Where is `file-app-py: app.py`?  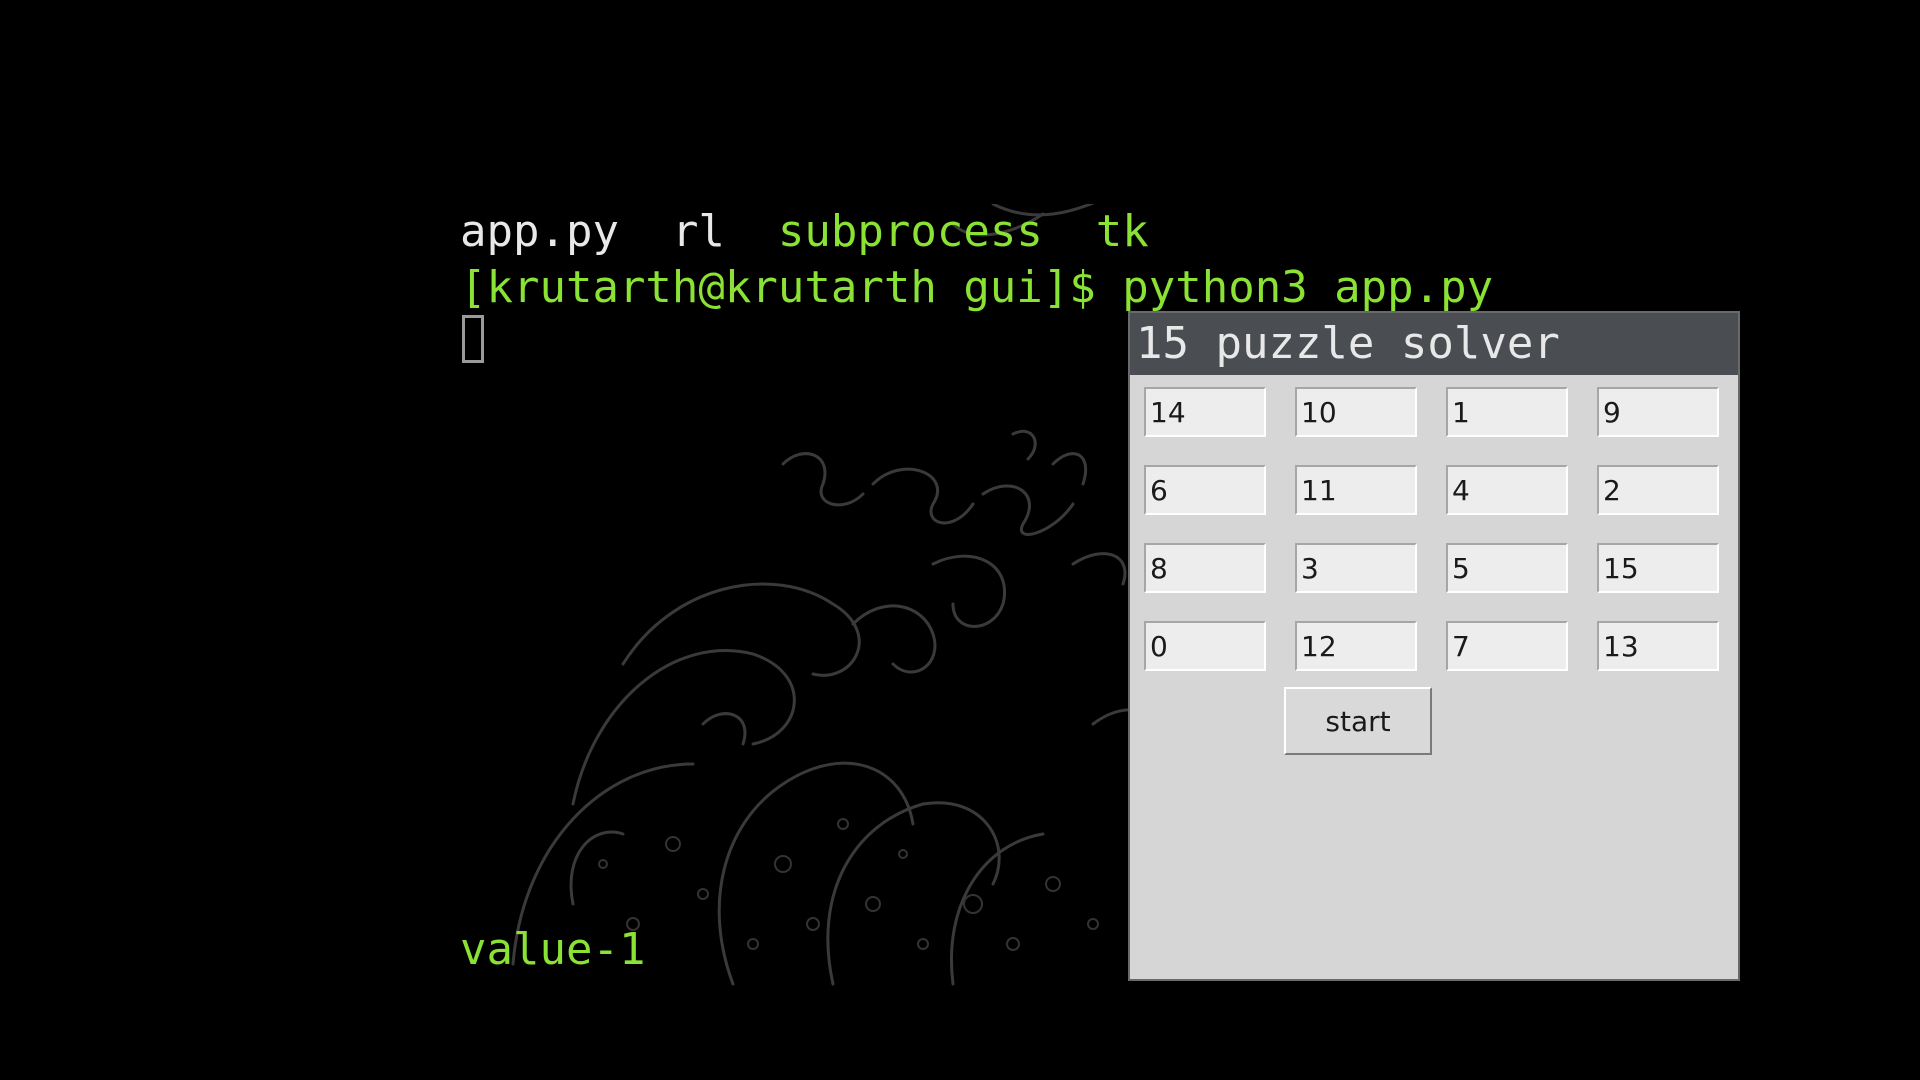
file-app-py: app.py is located at coordinates (539, 231).